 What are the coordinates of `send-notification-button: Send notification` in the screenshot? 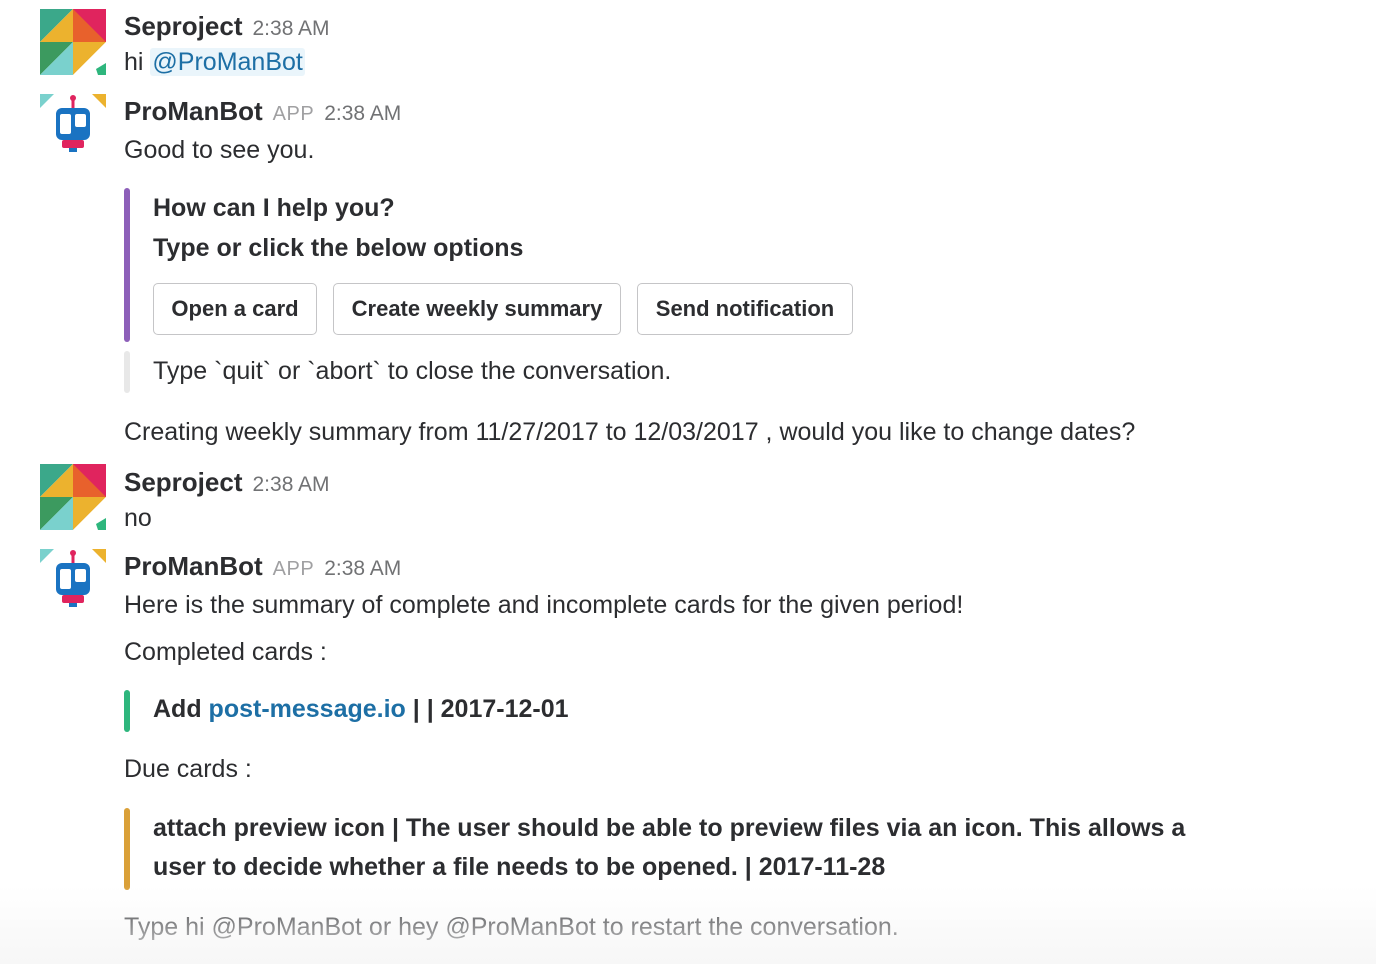 It's located at (745, 309).